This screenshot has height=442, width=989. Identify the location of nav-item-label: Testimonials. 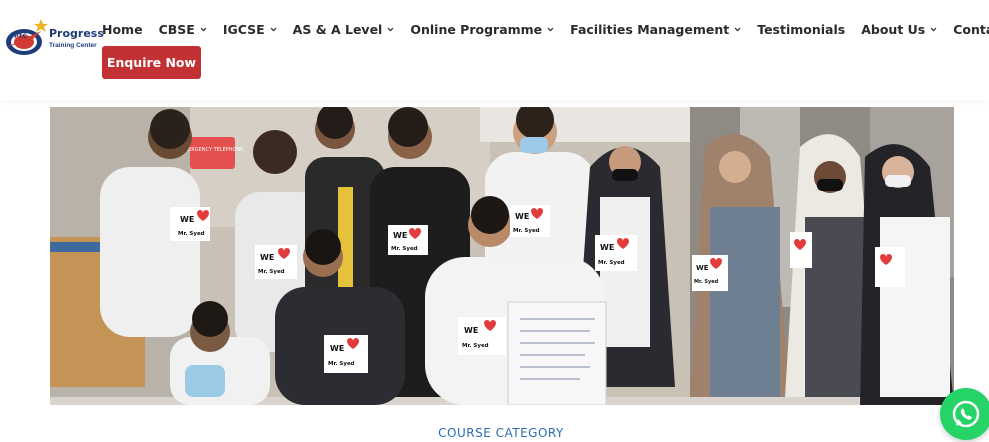
(801, 29).